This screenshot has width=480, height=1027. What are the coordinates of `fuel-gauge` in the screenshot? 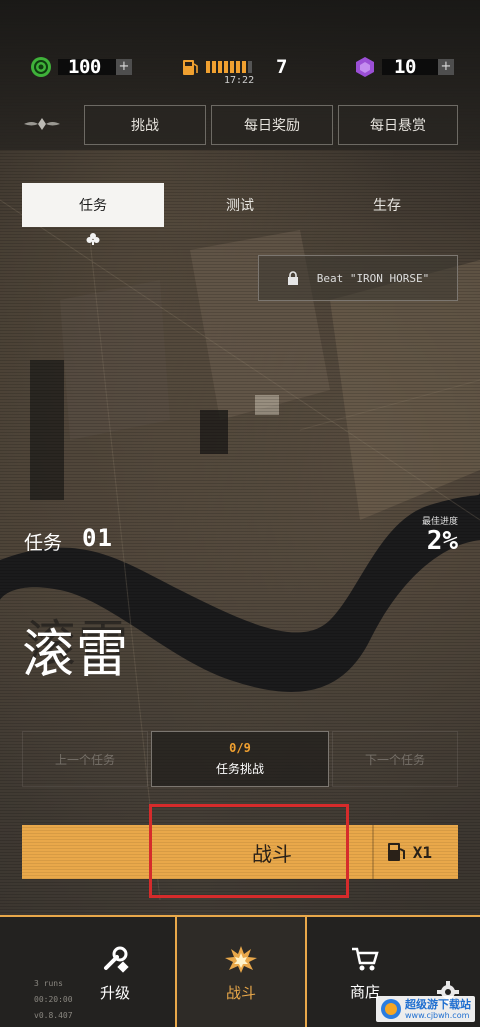 It's located at (229, 67).